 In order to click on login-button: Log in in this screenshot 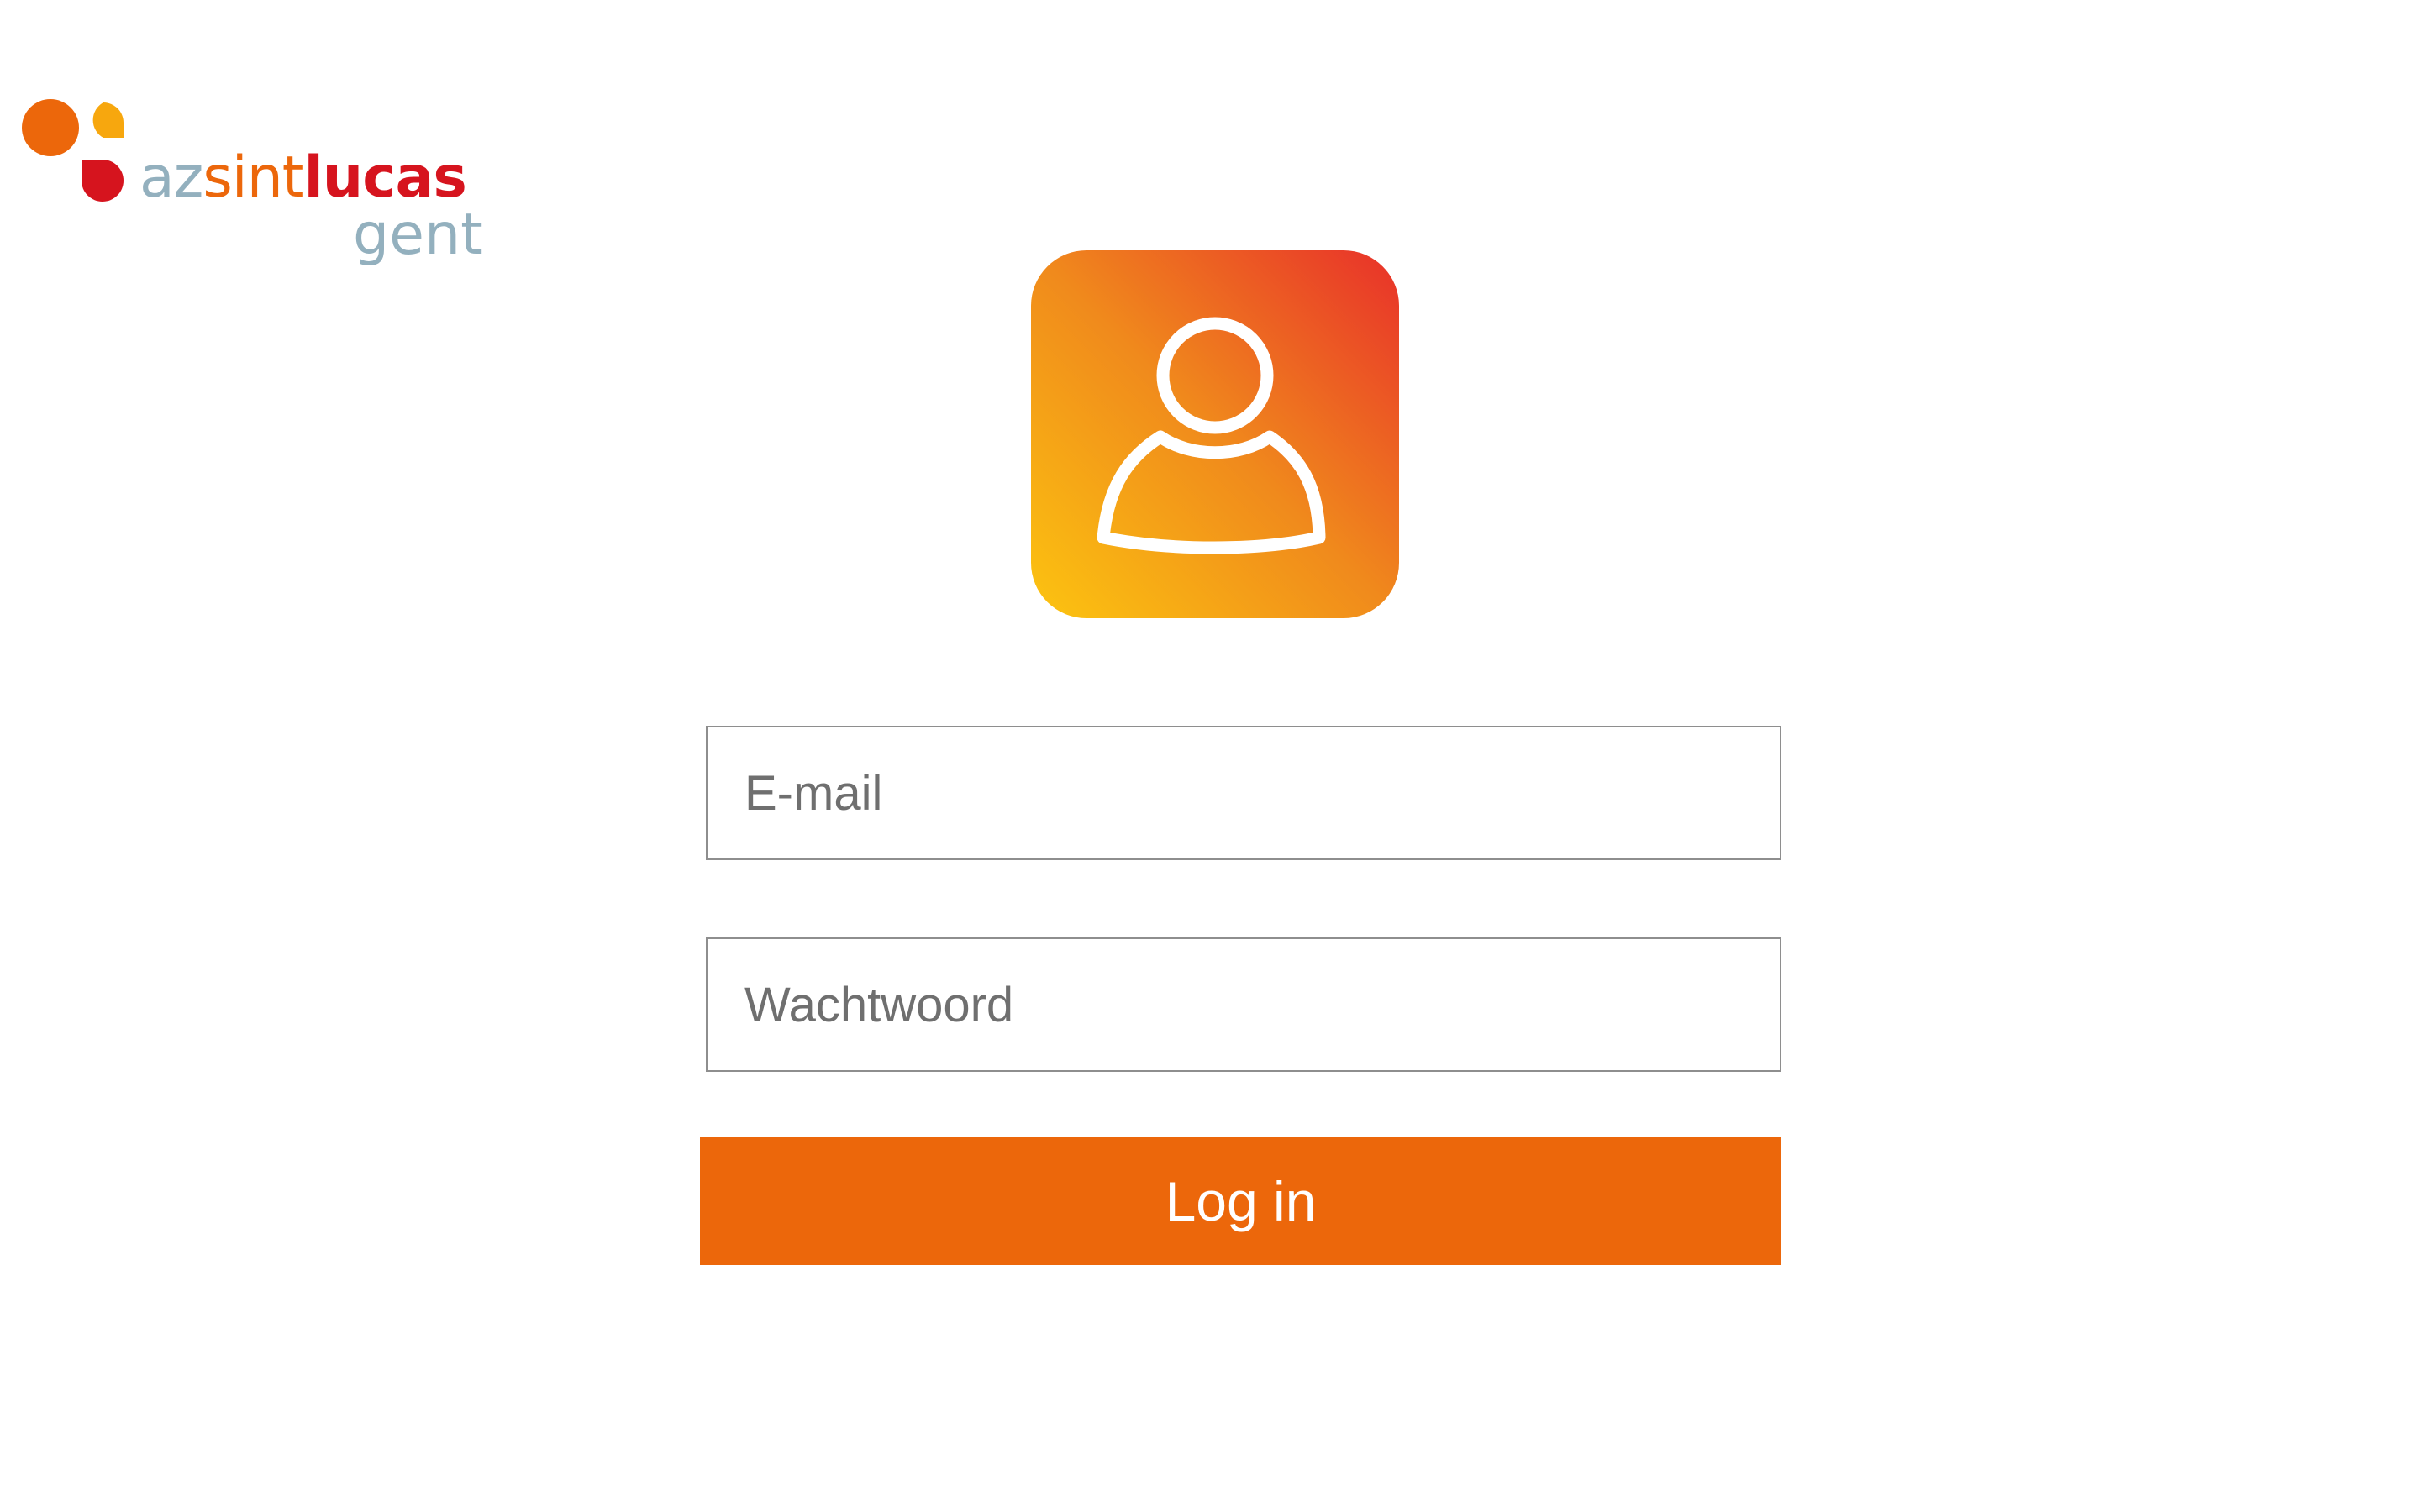, I will do `click(1240, 1201)`.